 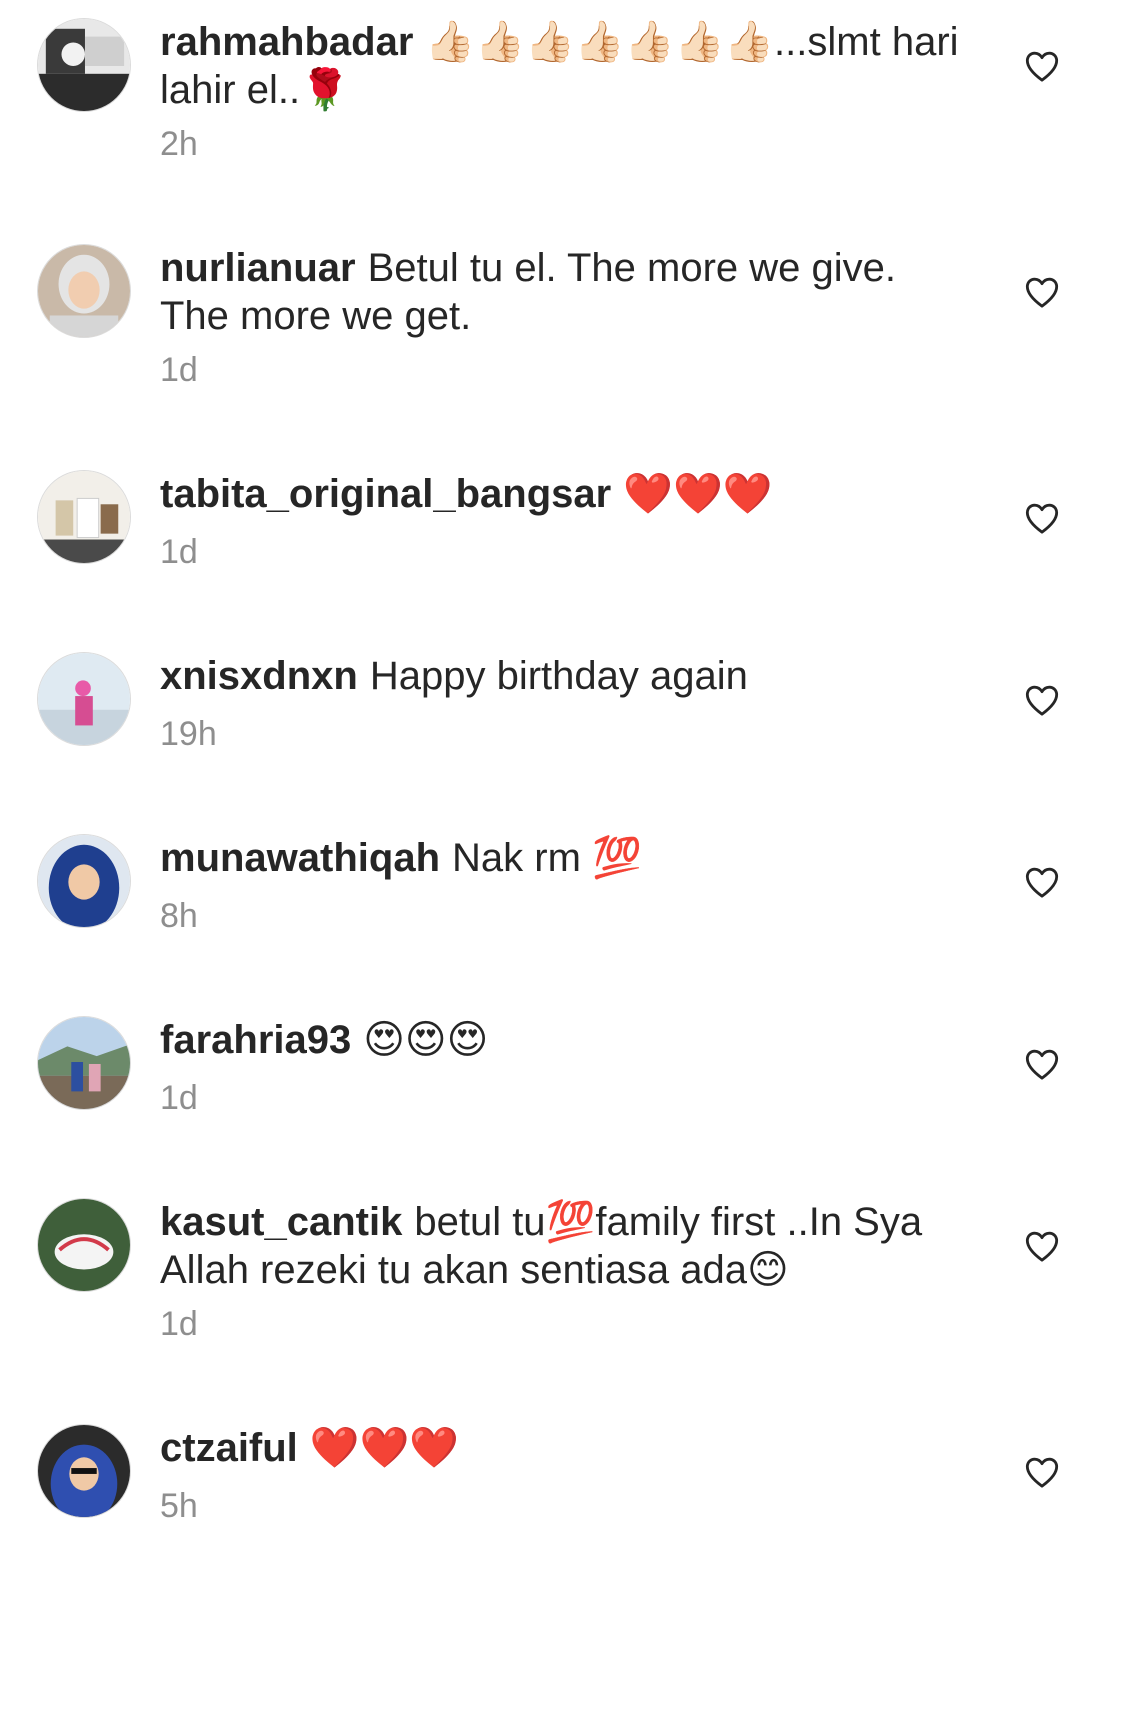 I want to click on comment-username: nurlianuar, so click(x=258, y=268).